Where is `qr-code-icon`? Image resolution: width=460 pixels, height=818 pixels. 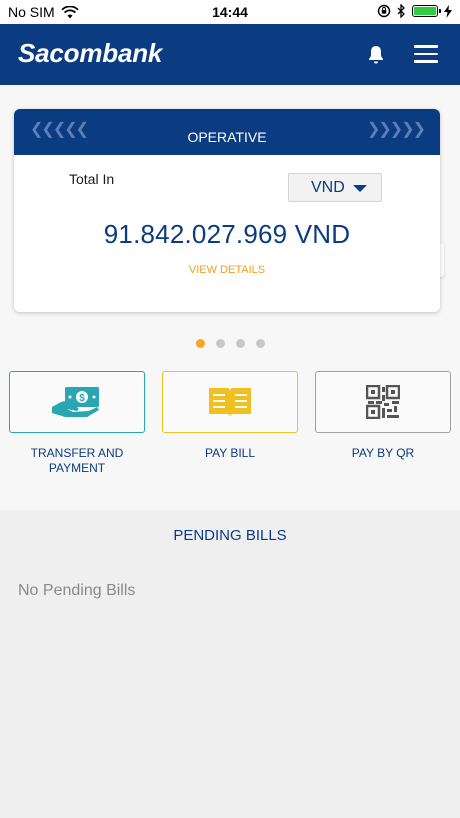
qr-code-icon is located at coordinates (383, 402).